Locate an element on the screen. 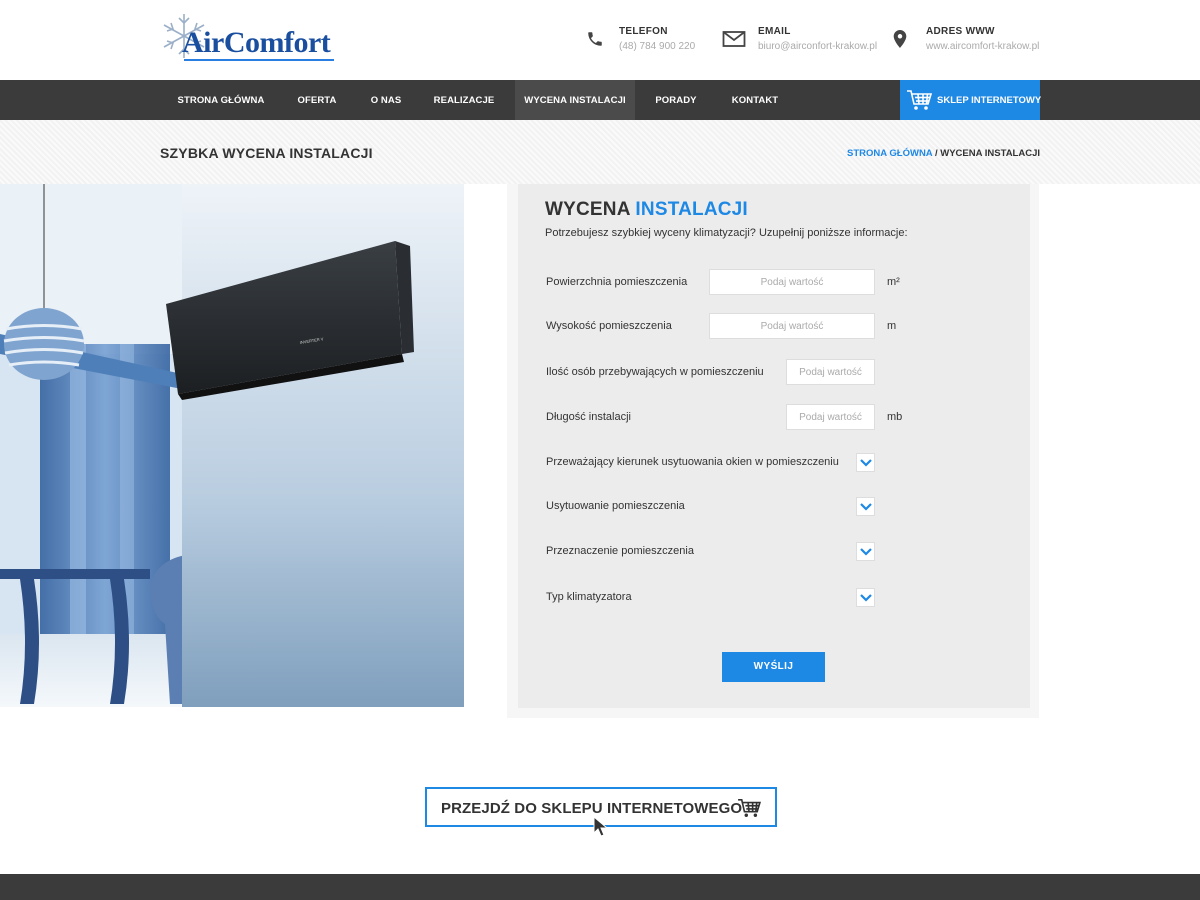 The width and height of the screenshot is (1200, 900). ac-type-select is located at coordinates (865, 597).